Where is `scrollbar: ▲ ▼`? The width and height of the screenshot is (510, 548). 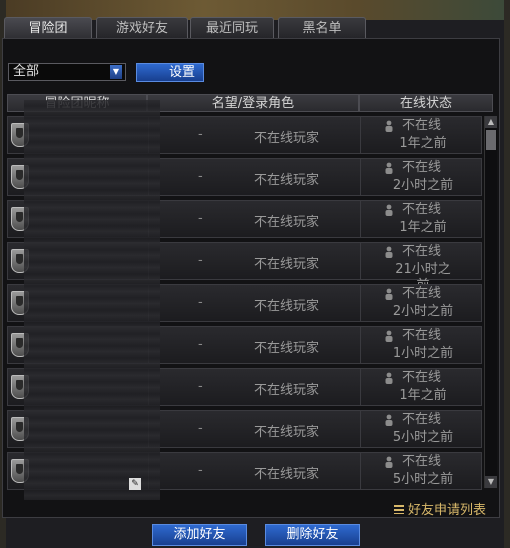
scrollbar: ▲ ▼ is located at coordinates (490, 302).